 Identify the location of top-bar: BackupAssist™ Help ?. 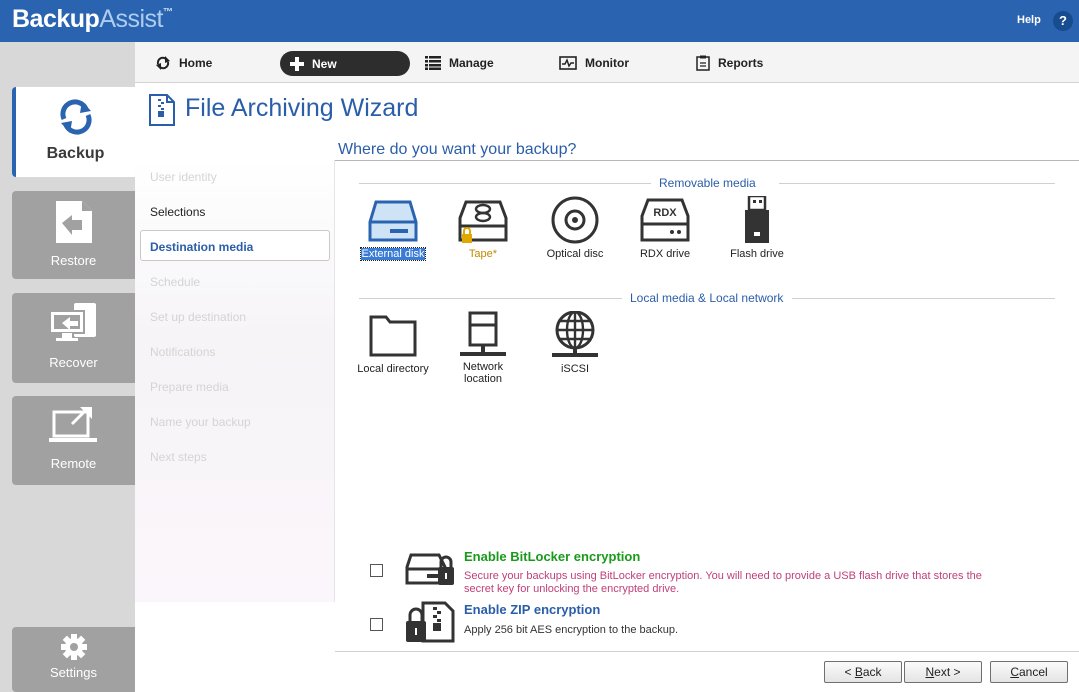
(539, 21).